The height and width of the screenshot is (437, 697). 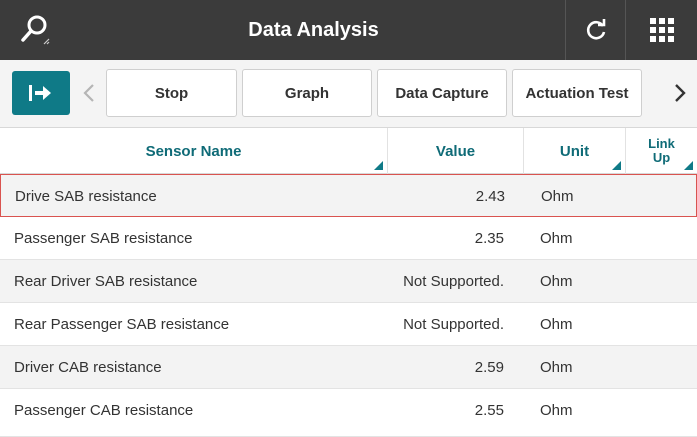 I want to click on chevron-right-icon, so click(x=680, y=93).